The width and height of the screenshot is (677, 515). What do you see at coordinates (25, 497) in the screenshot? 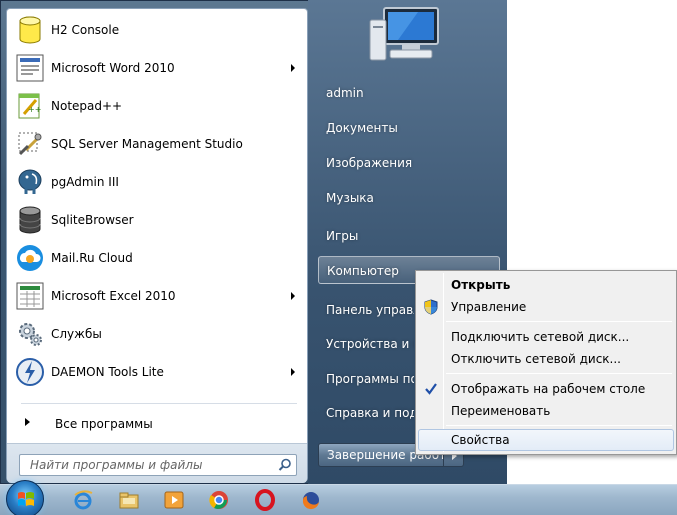
I see `start-orb-icon` at bounding box center [25, 497].